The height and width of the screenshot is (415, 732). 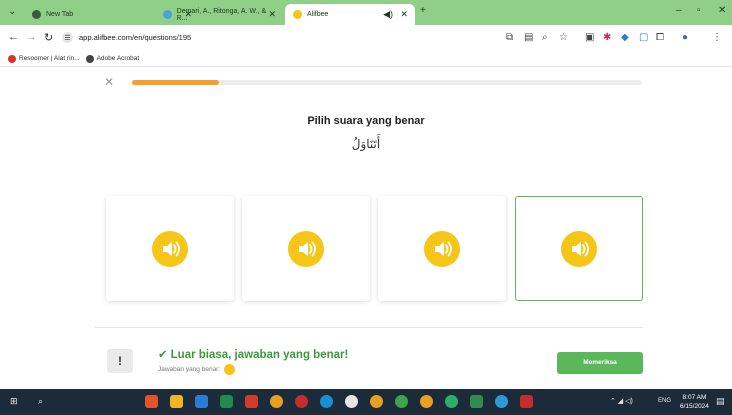 I want to click on audio-playing-icon: ◀), so click(x=388, y=14).